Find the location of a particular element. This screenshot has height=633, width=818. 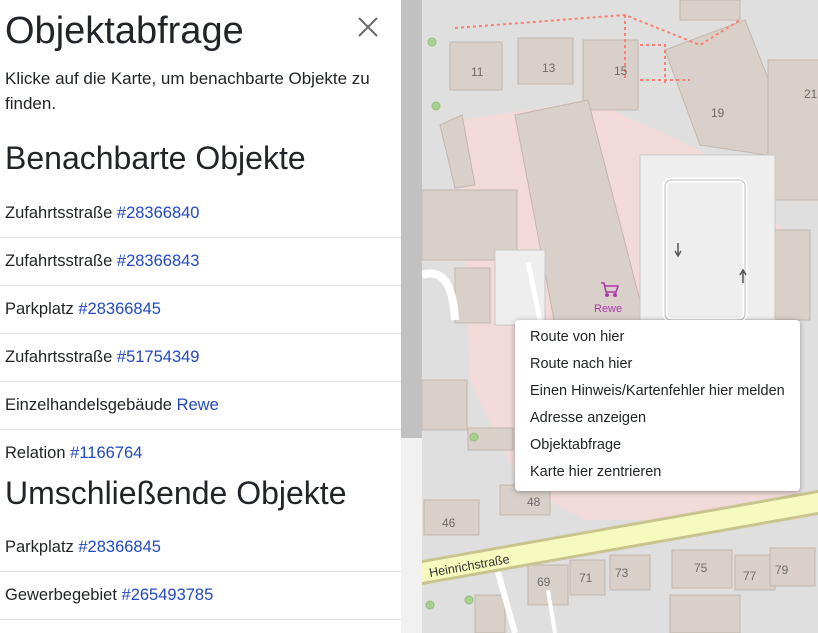

menu-item-center-map: Karte hier zentrieren is located at coordinates (657, 472).